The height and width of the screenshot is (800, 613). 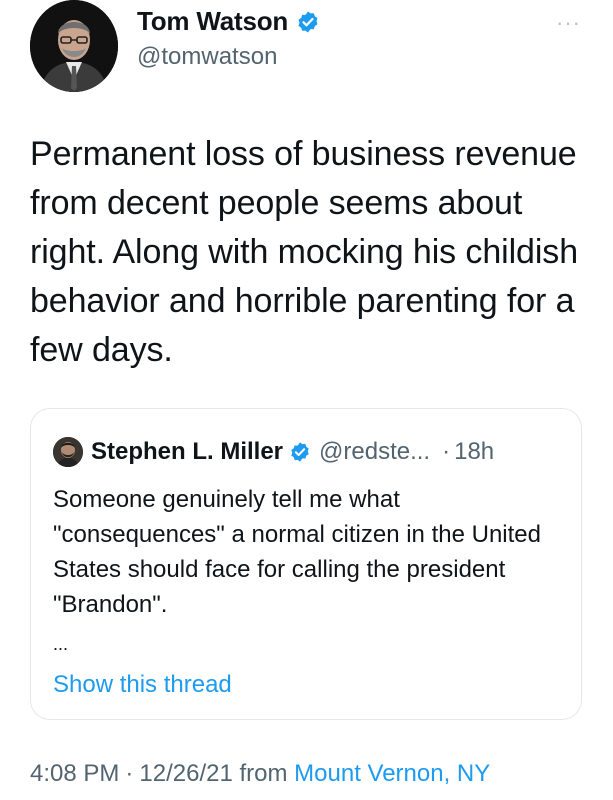 I want to click on quoted-author-avatar, so click(x=68, y=452).